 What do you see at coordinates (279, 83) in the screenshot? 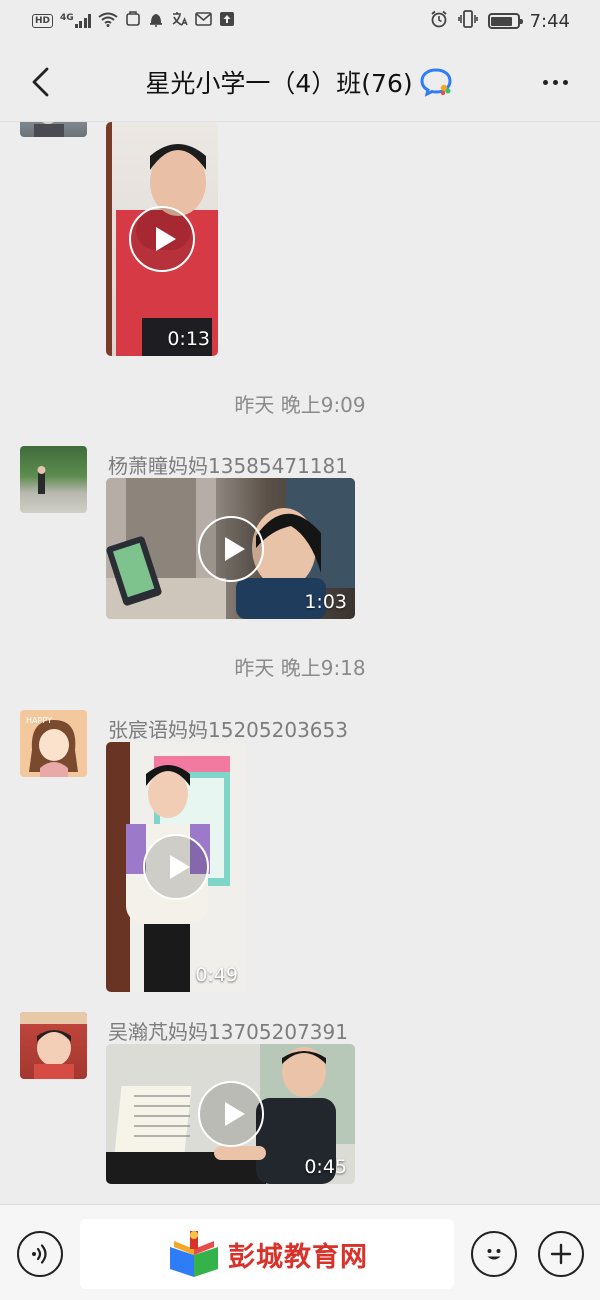
I see `chat-title: 星光小学一（4）班(76)` at bounding box center [279, 83].